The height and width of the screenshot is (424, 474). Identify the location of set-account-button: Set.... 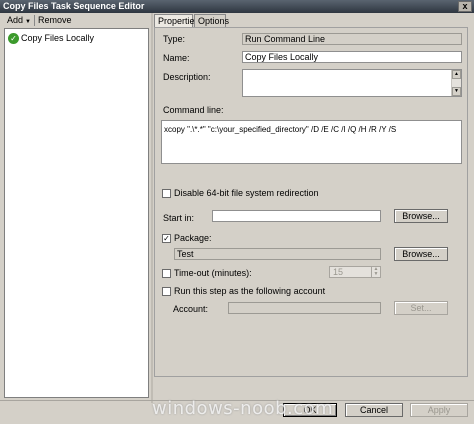
(421, 308).